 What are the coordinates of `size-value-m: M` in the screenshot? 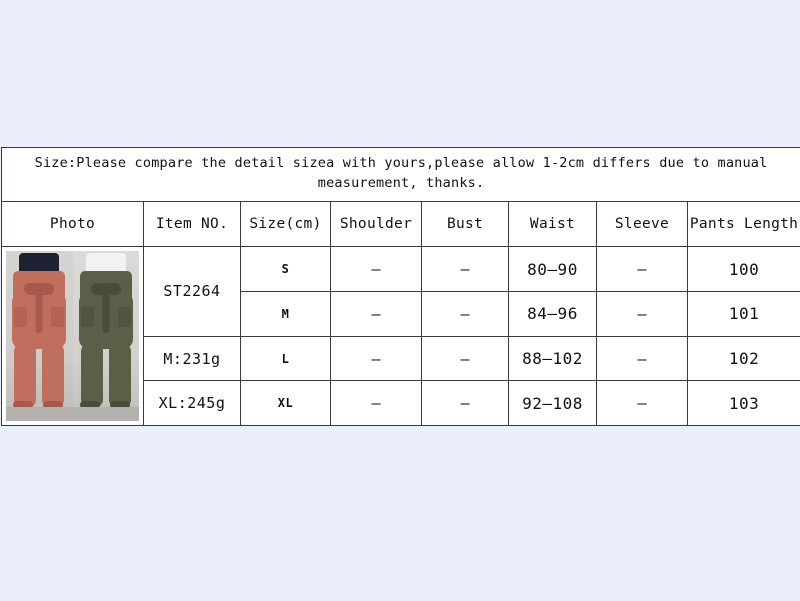 It's located at (285, 313).